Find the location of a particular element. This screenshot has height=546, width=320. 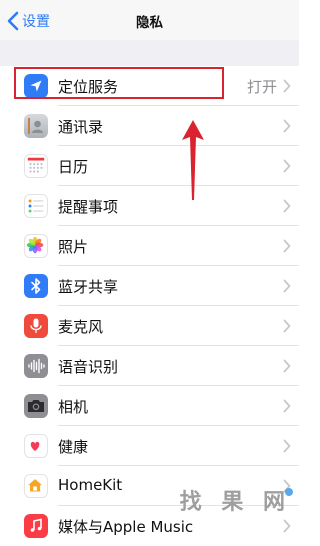

row-label: 照片 is located at coordinates (73, 247).